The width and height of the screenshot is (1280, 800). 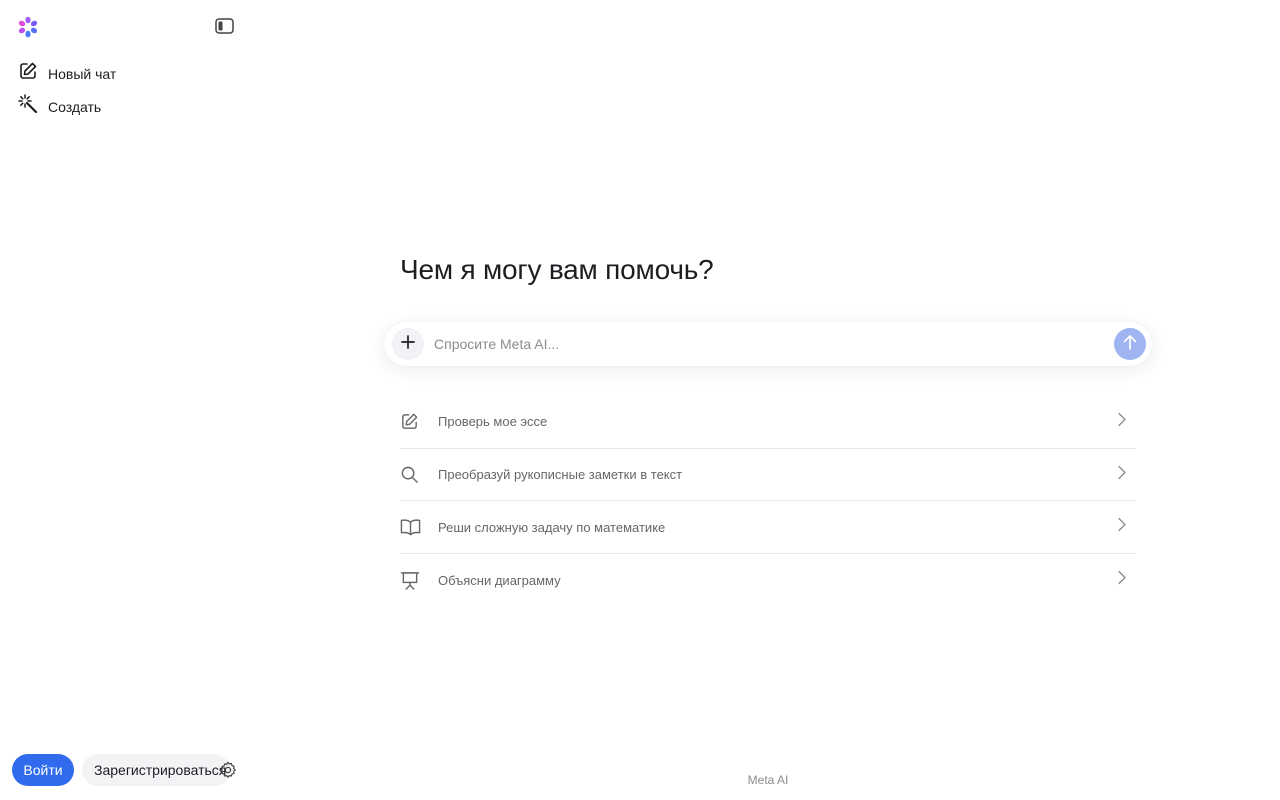 I want to click on suggestion-item: Объясни диаграмму, so click(x=768, y=580).